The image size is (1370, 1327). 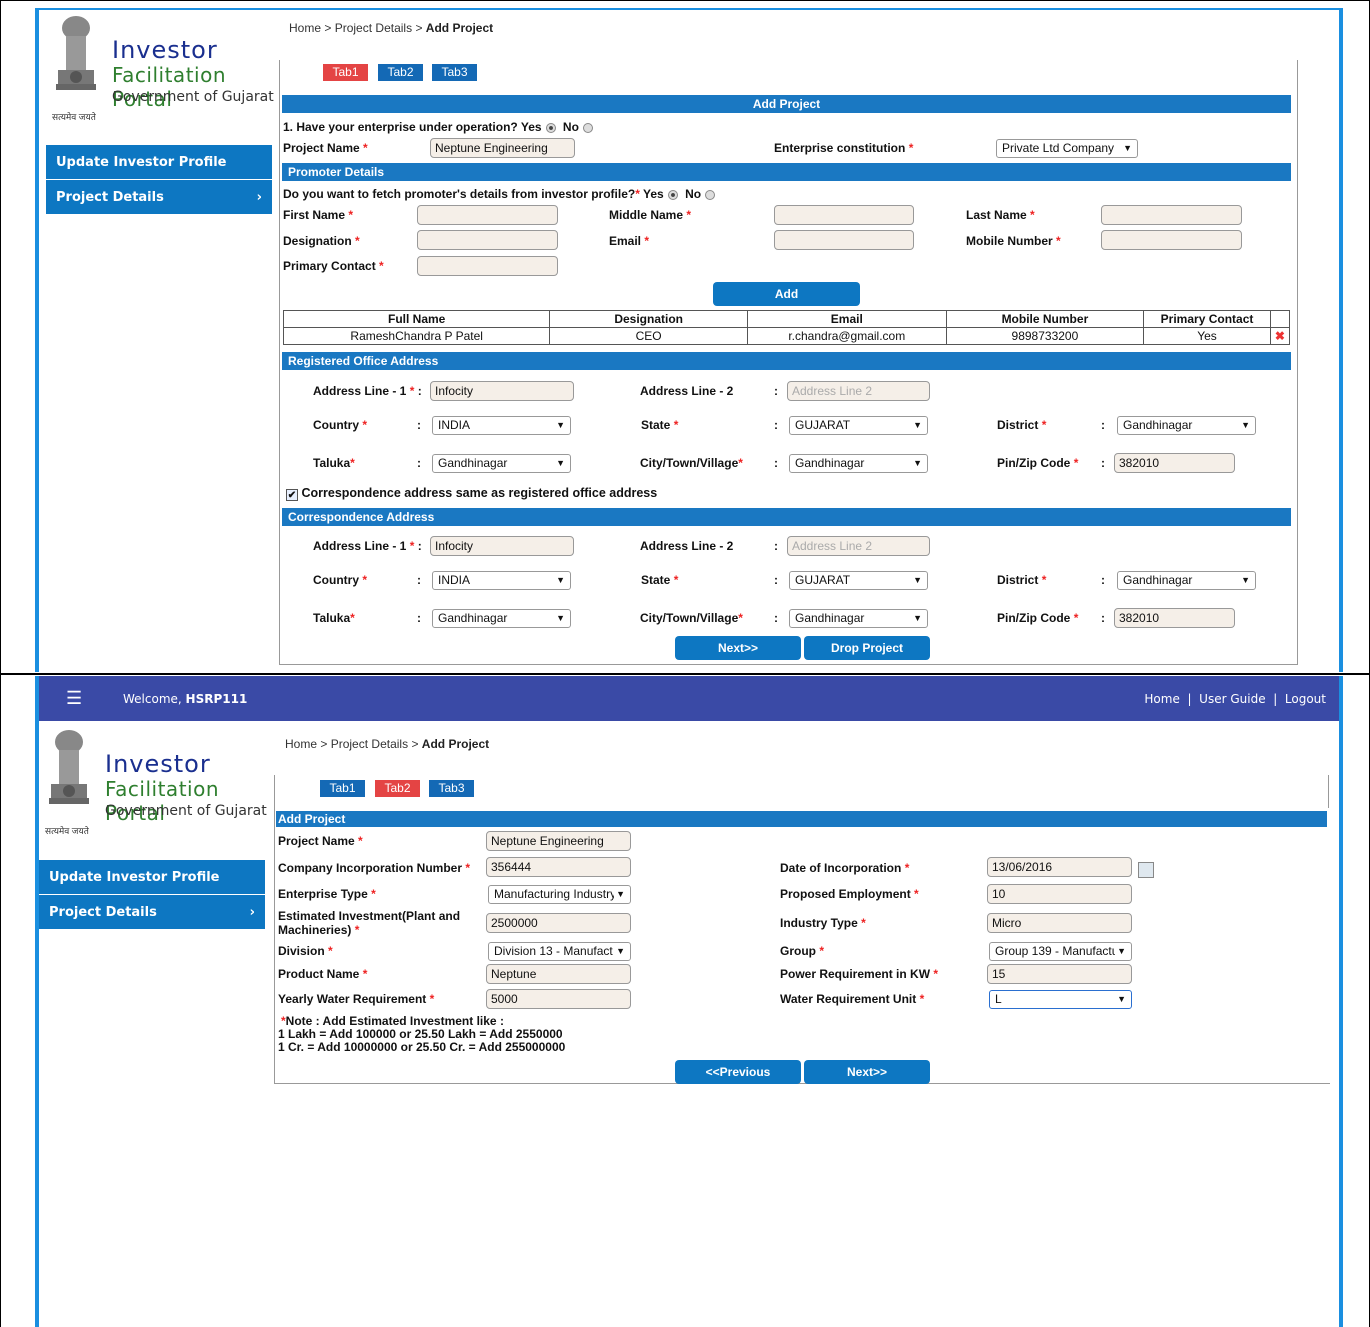 What do you see at coordinates (360, 391) in the screenshot?
I see `label-text: Address Line - 1` at bounding box center [360, 391].